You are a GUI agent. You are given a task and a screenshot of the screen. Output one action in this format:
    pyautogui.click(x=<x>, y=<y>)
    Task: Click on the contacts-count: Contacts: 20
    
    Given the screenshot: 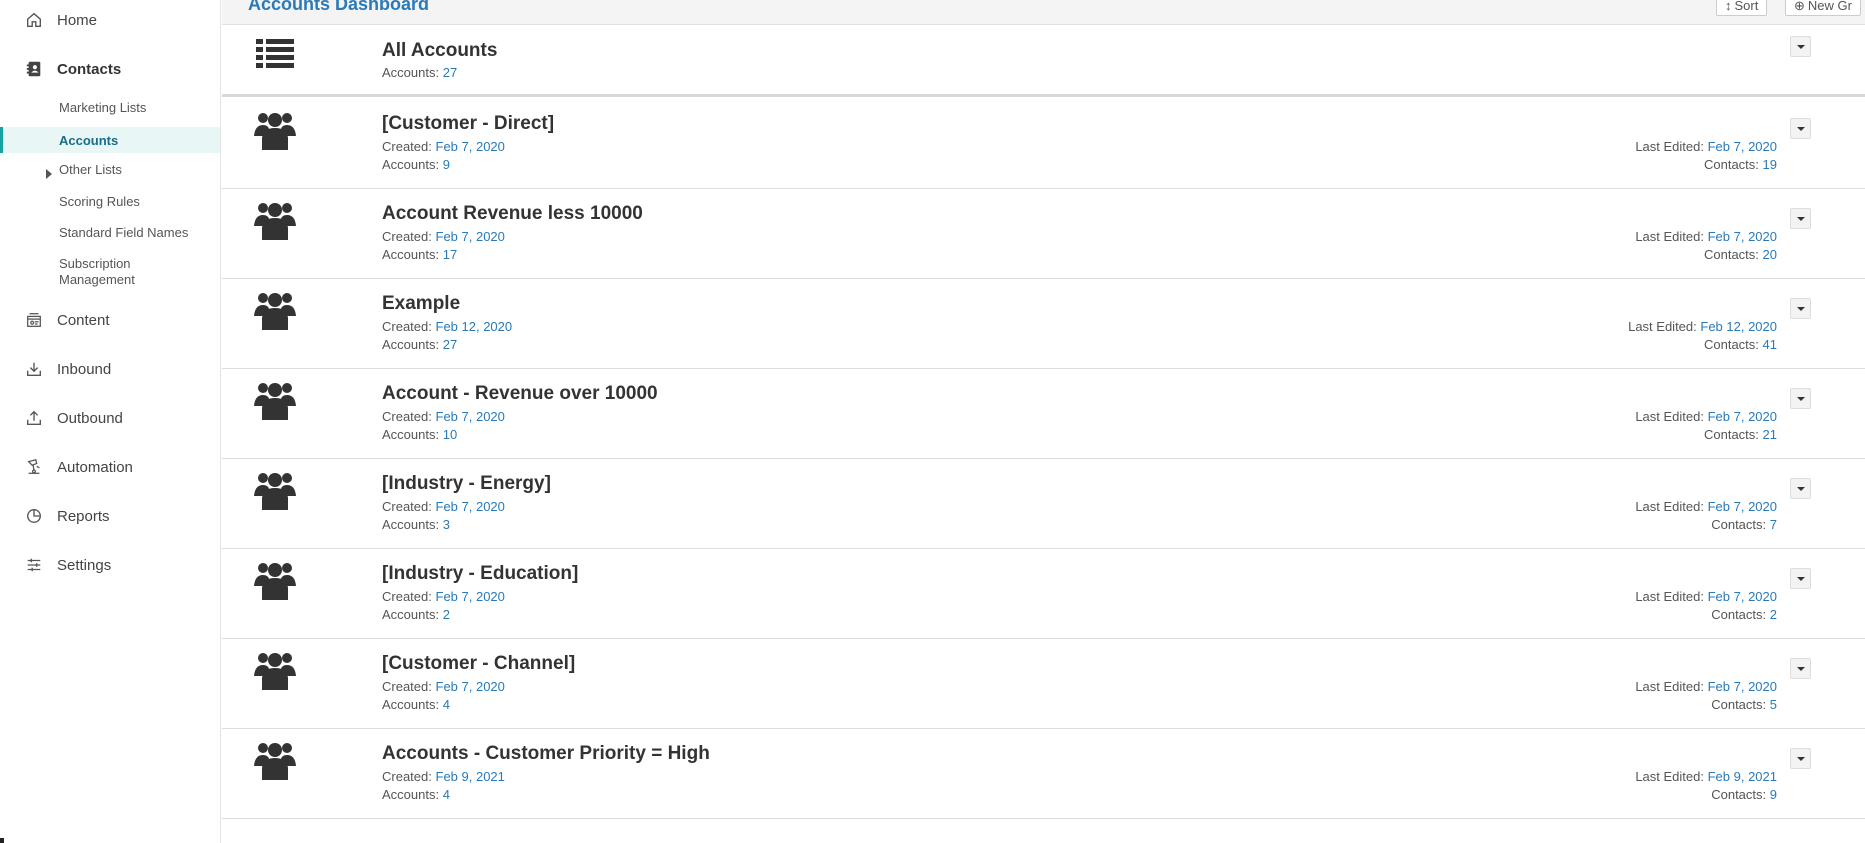 What is the action you would take?
    pyautogui.click(x=1740, y=254)
    